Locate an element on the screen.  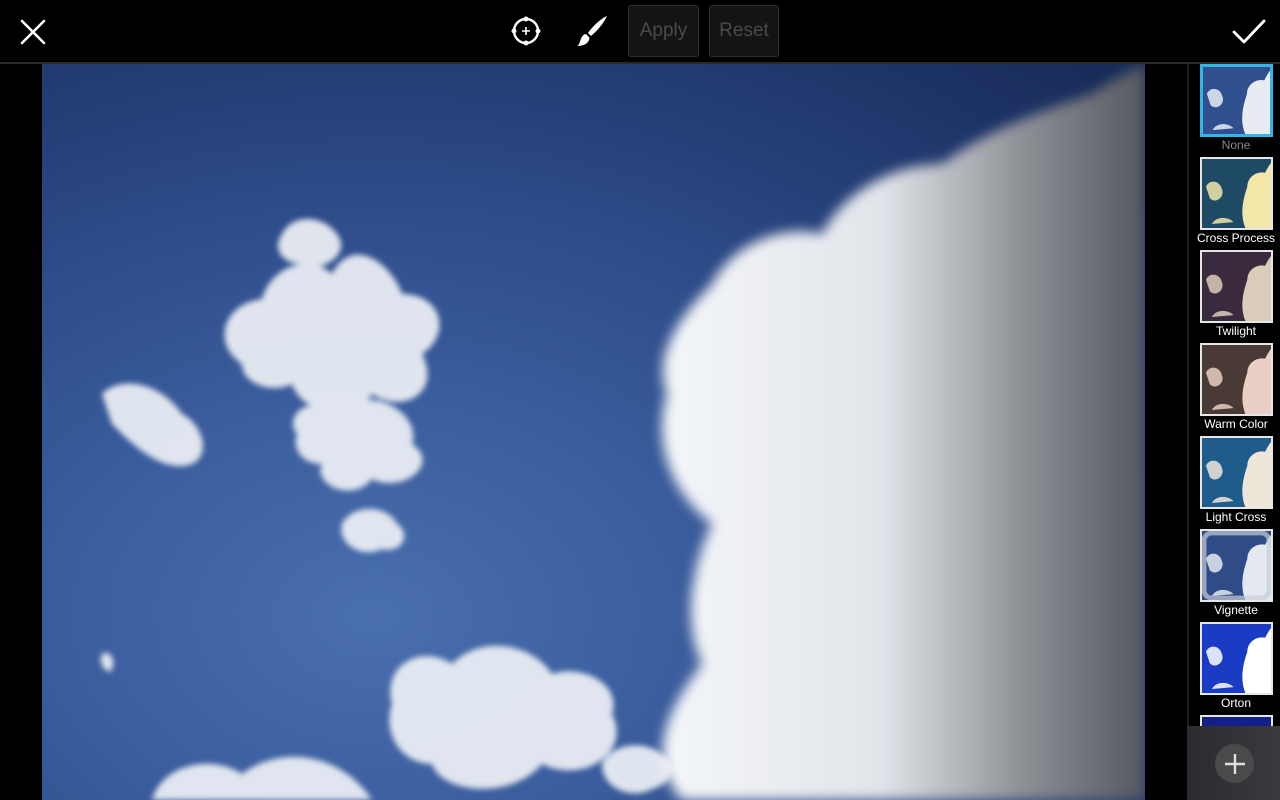
target-tool-button is located at coordinates (526, 31).